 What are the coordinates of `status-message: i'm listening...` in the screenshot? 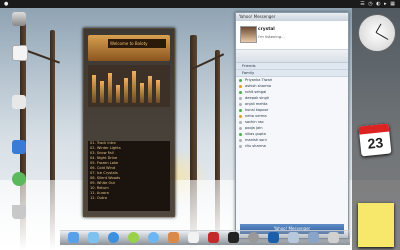 It's located at (271, 36).